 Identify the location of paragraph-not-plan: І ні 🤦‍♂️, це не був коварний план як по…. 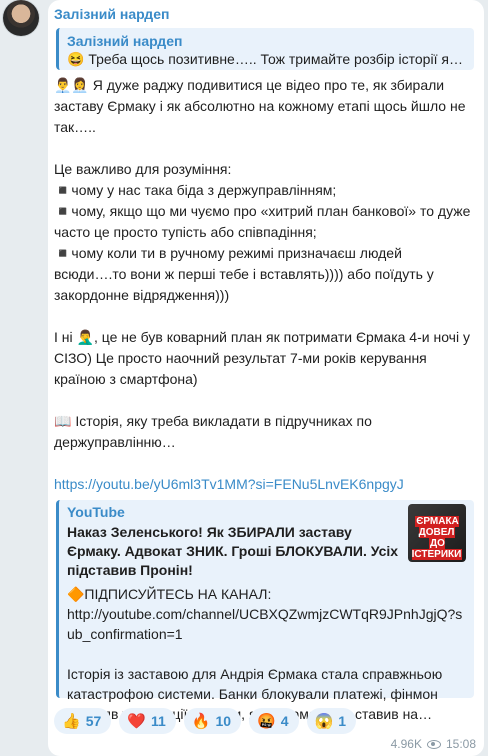
(262, 358).